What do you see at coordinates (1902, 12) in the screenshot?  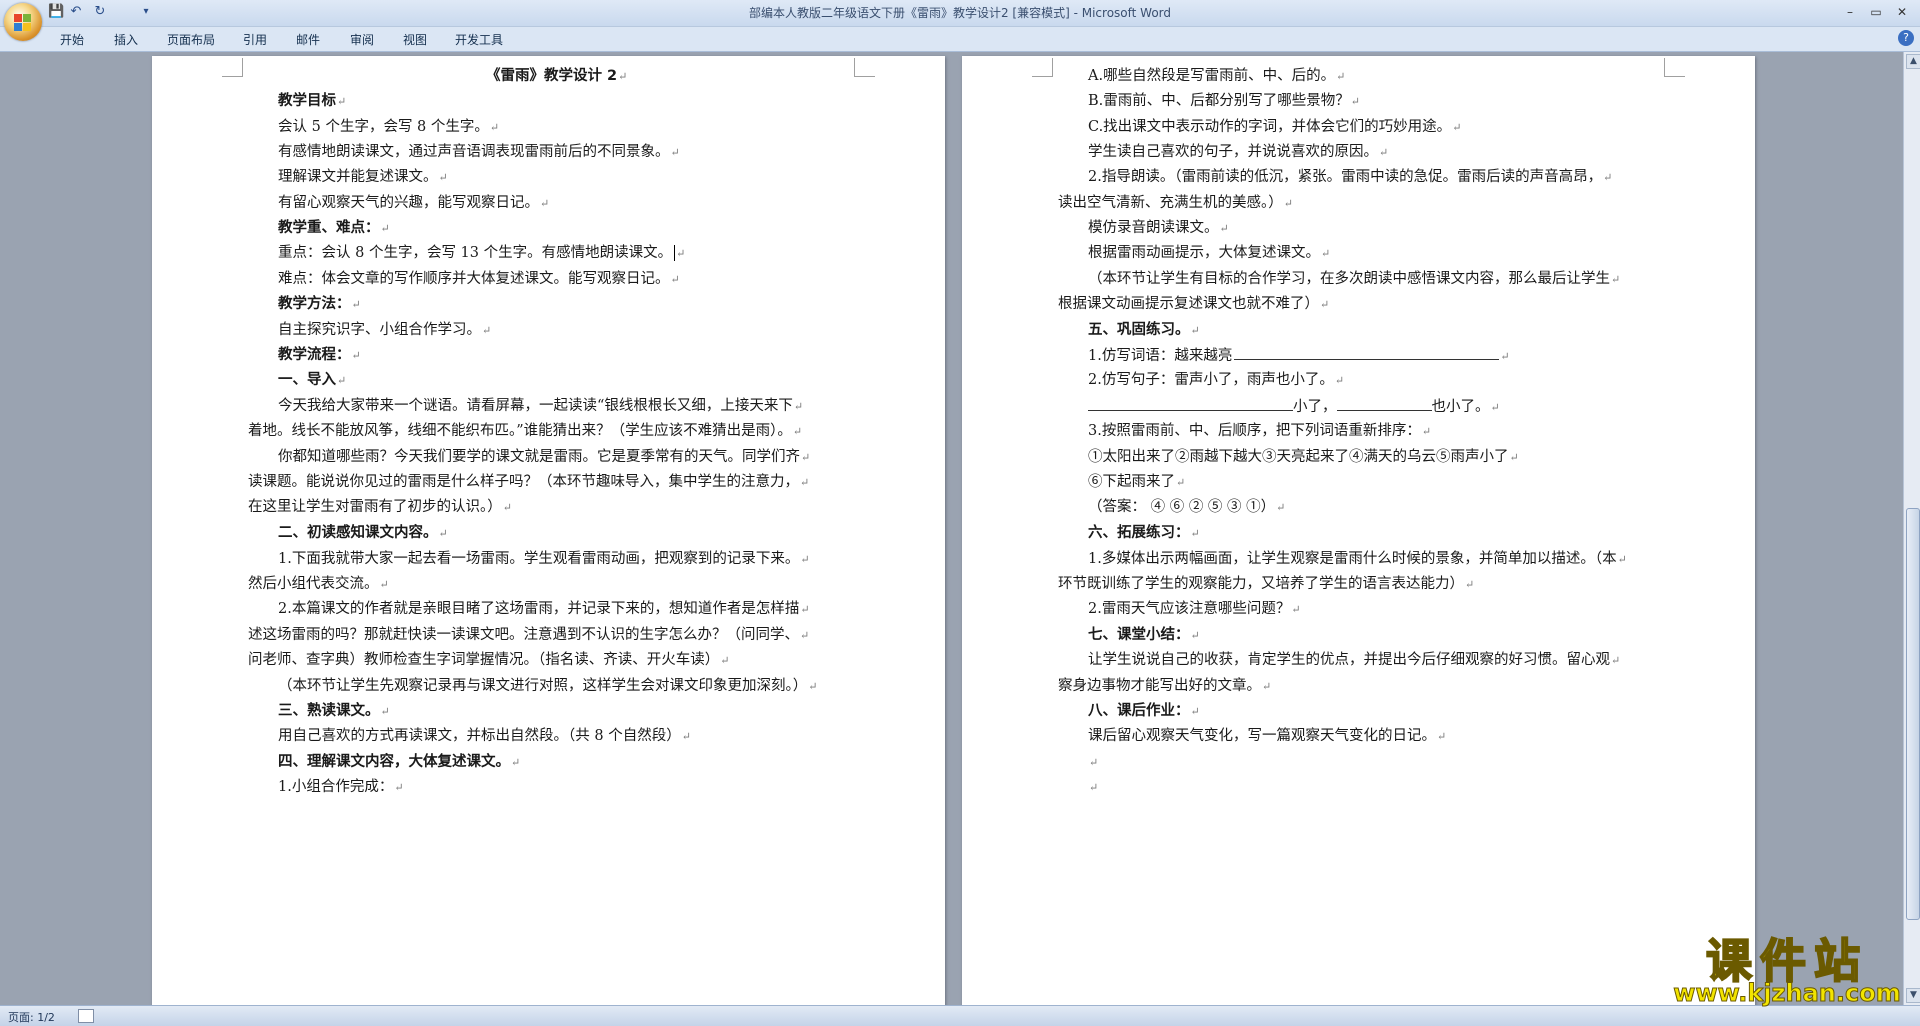 I see `close-button: ✕` at bounding box center [1902, 12].